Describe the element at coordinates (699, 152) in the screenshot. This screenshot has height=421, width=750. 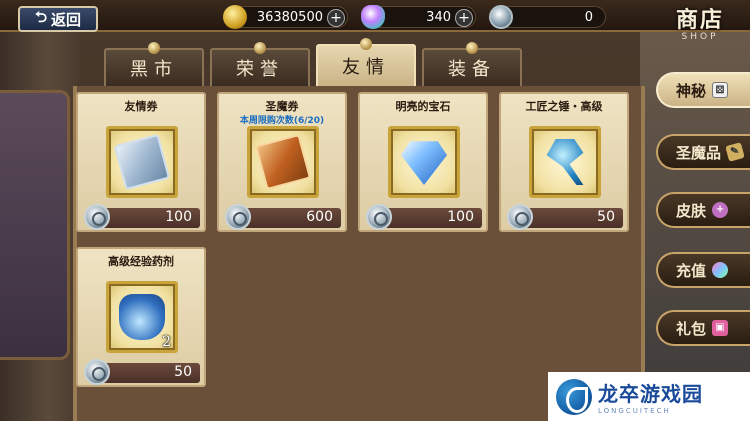
I see `side-menu-label: 圣魔品` at that location.